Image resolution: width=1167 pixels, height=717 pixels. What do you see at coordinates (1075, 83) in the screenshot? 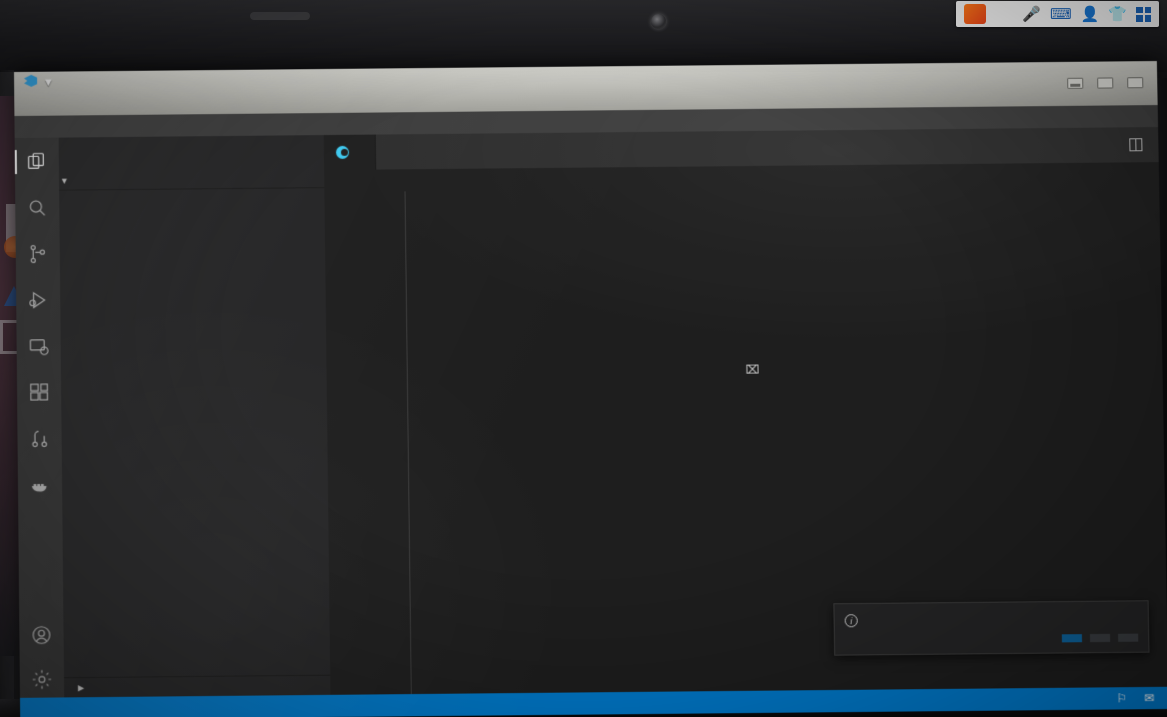
I see `minimize-button` at bounding box center [1075, 83].